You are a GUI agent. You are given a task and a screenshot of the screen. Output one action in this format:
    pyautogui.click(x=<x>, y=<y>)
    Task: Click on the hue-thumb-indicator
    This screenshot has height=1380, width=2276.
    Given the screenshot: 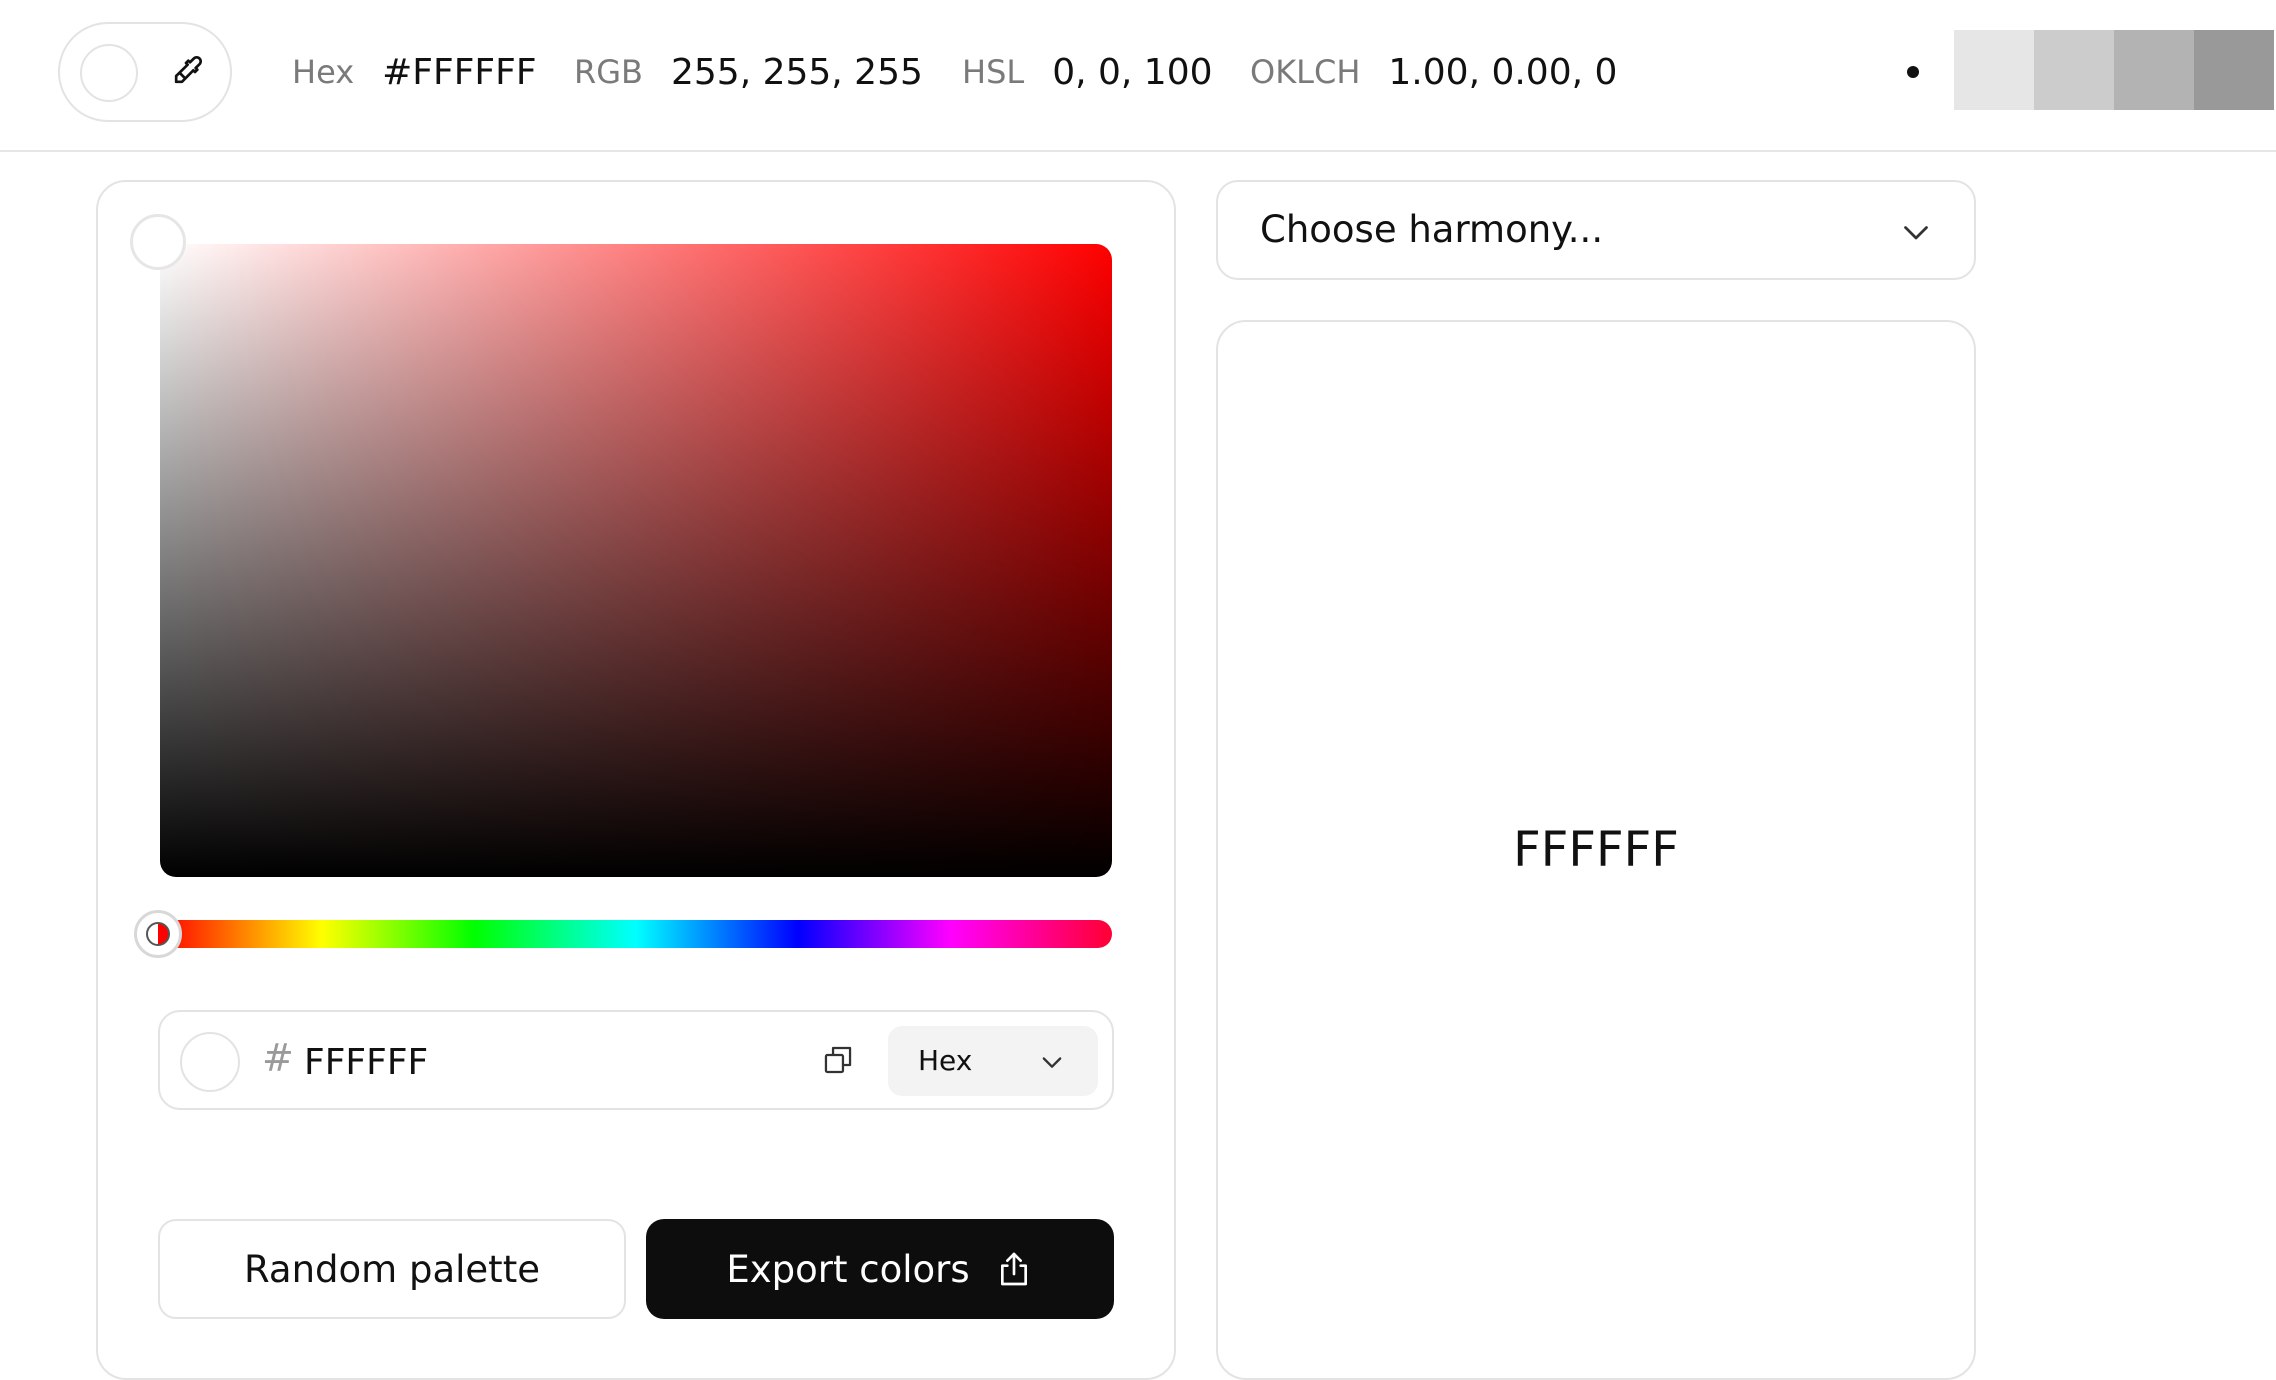 What is the action you would take?
    pyautogui.click(x=158, y=934)
    